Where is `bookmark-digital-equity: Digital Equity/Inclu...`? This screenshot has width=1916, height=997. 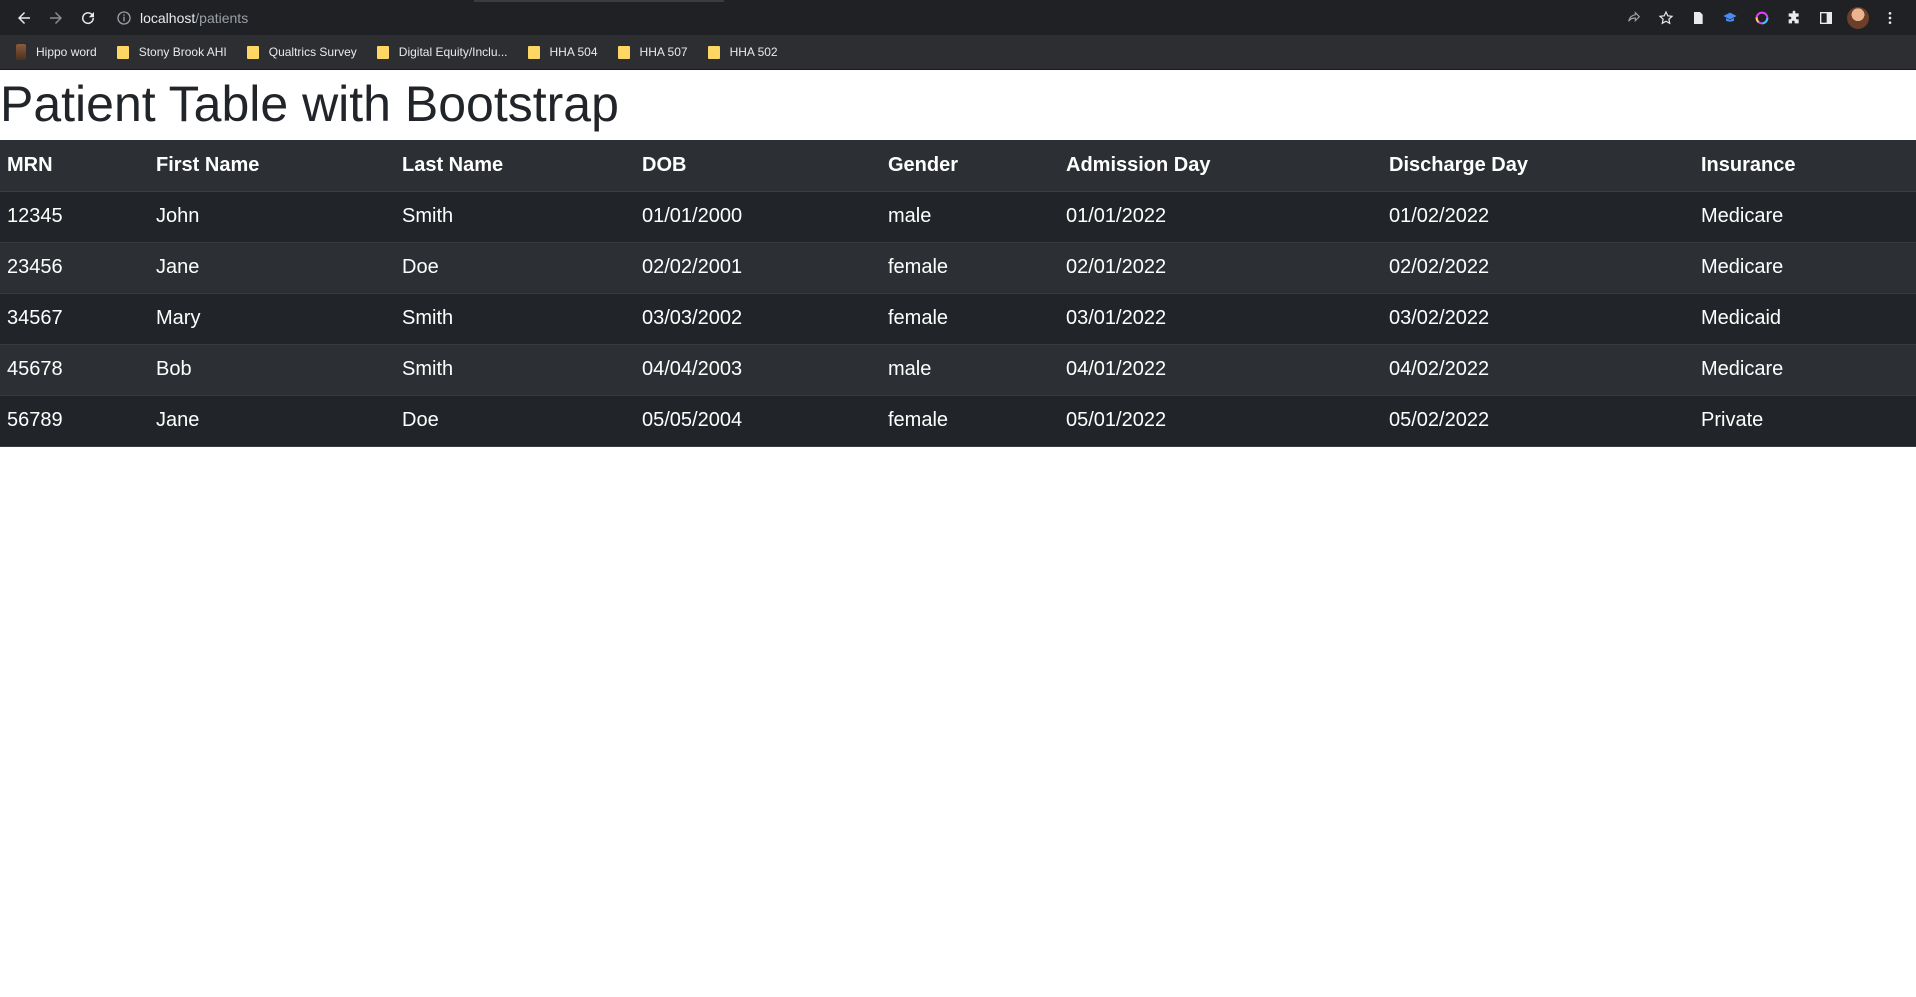 bookmark-digital-equity: Digital Equity/Inclu... is located at coordinates (442, 52).